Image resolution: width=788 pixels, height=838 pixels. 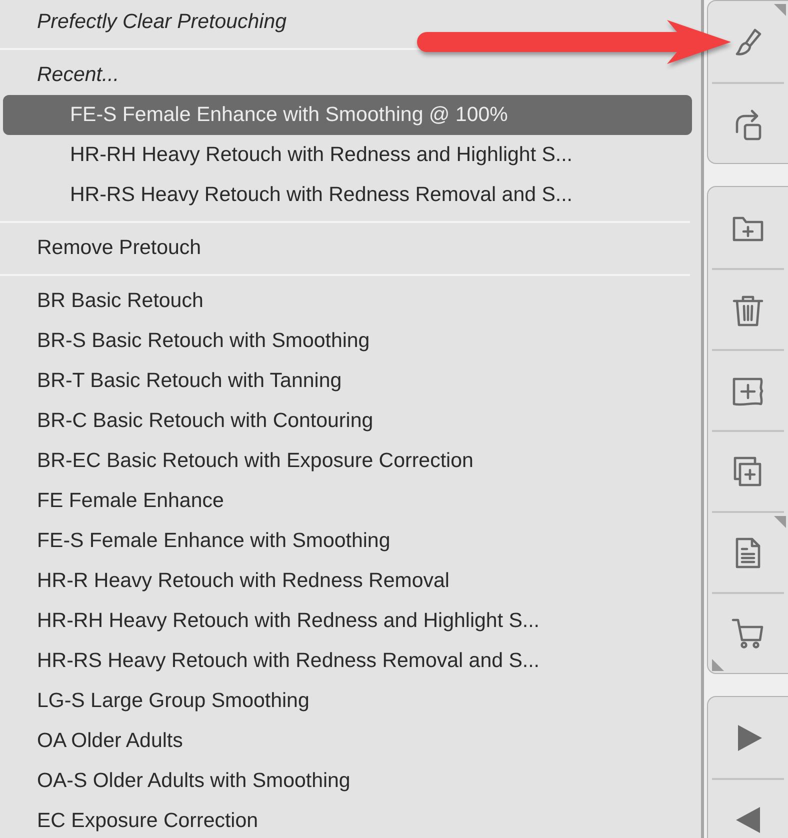 What do you see at coordinates (349, 741) in the screenshot?
I see `preset-menu-item: OA Older Adults` at bounding box center [349, 741].